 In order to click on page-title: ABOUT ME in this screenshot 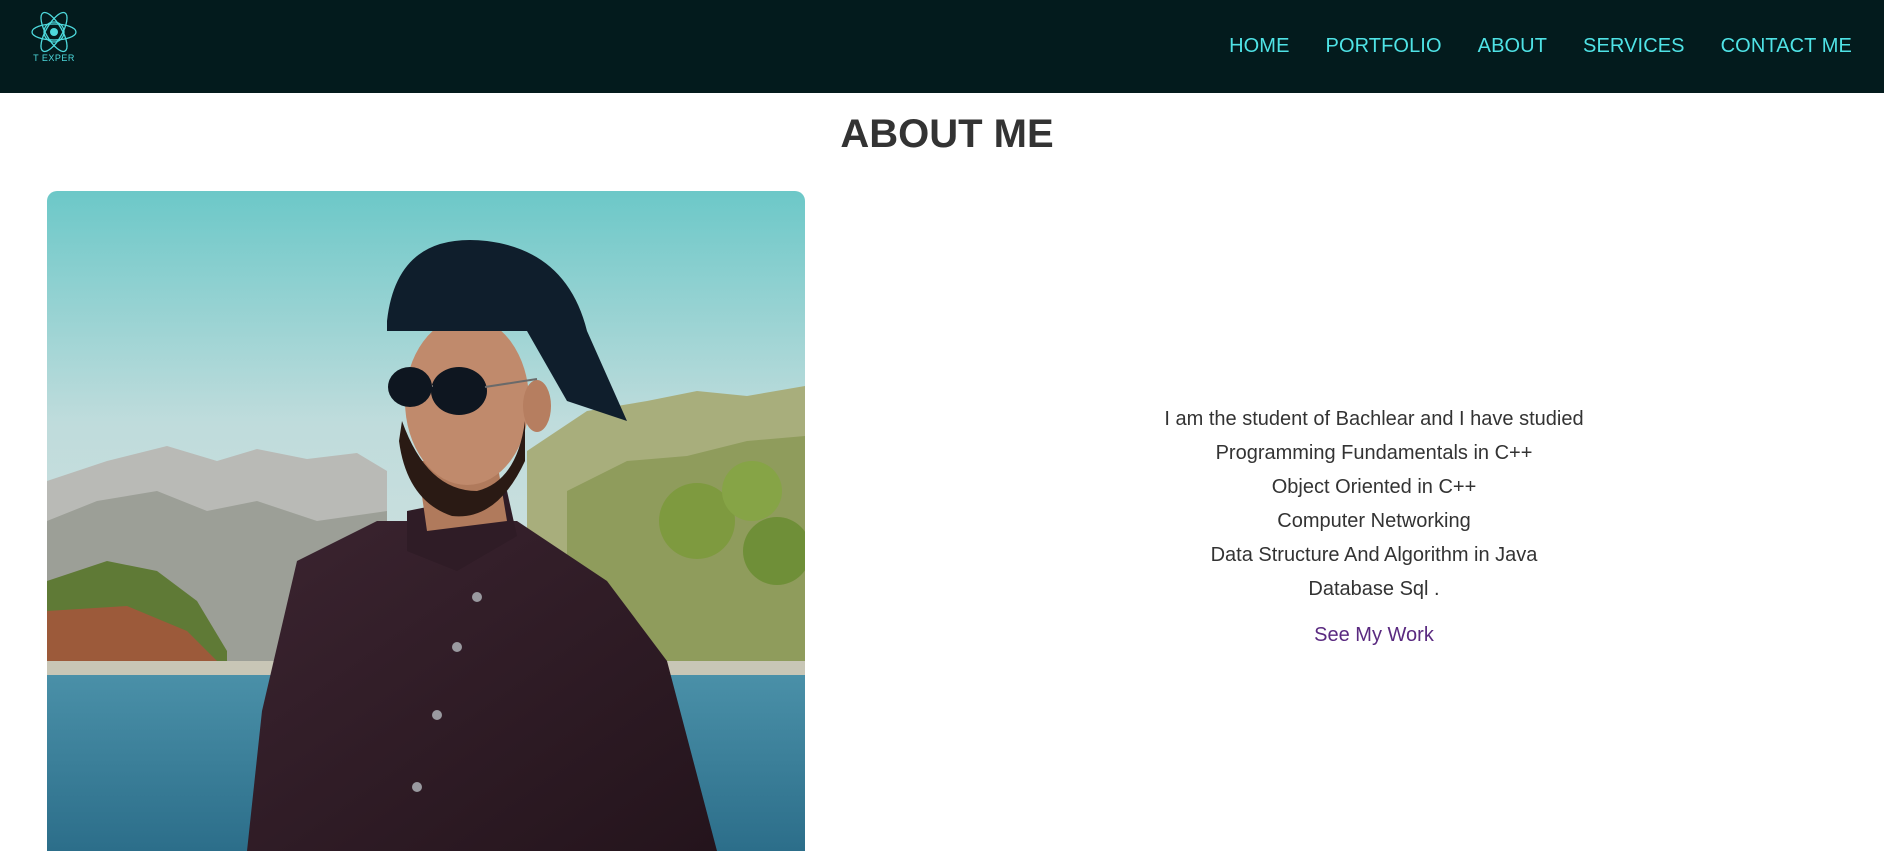, I will do `click(947, 134)`.